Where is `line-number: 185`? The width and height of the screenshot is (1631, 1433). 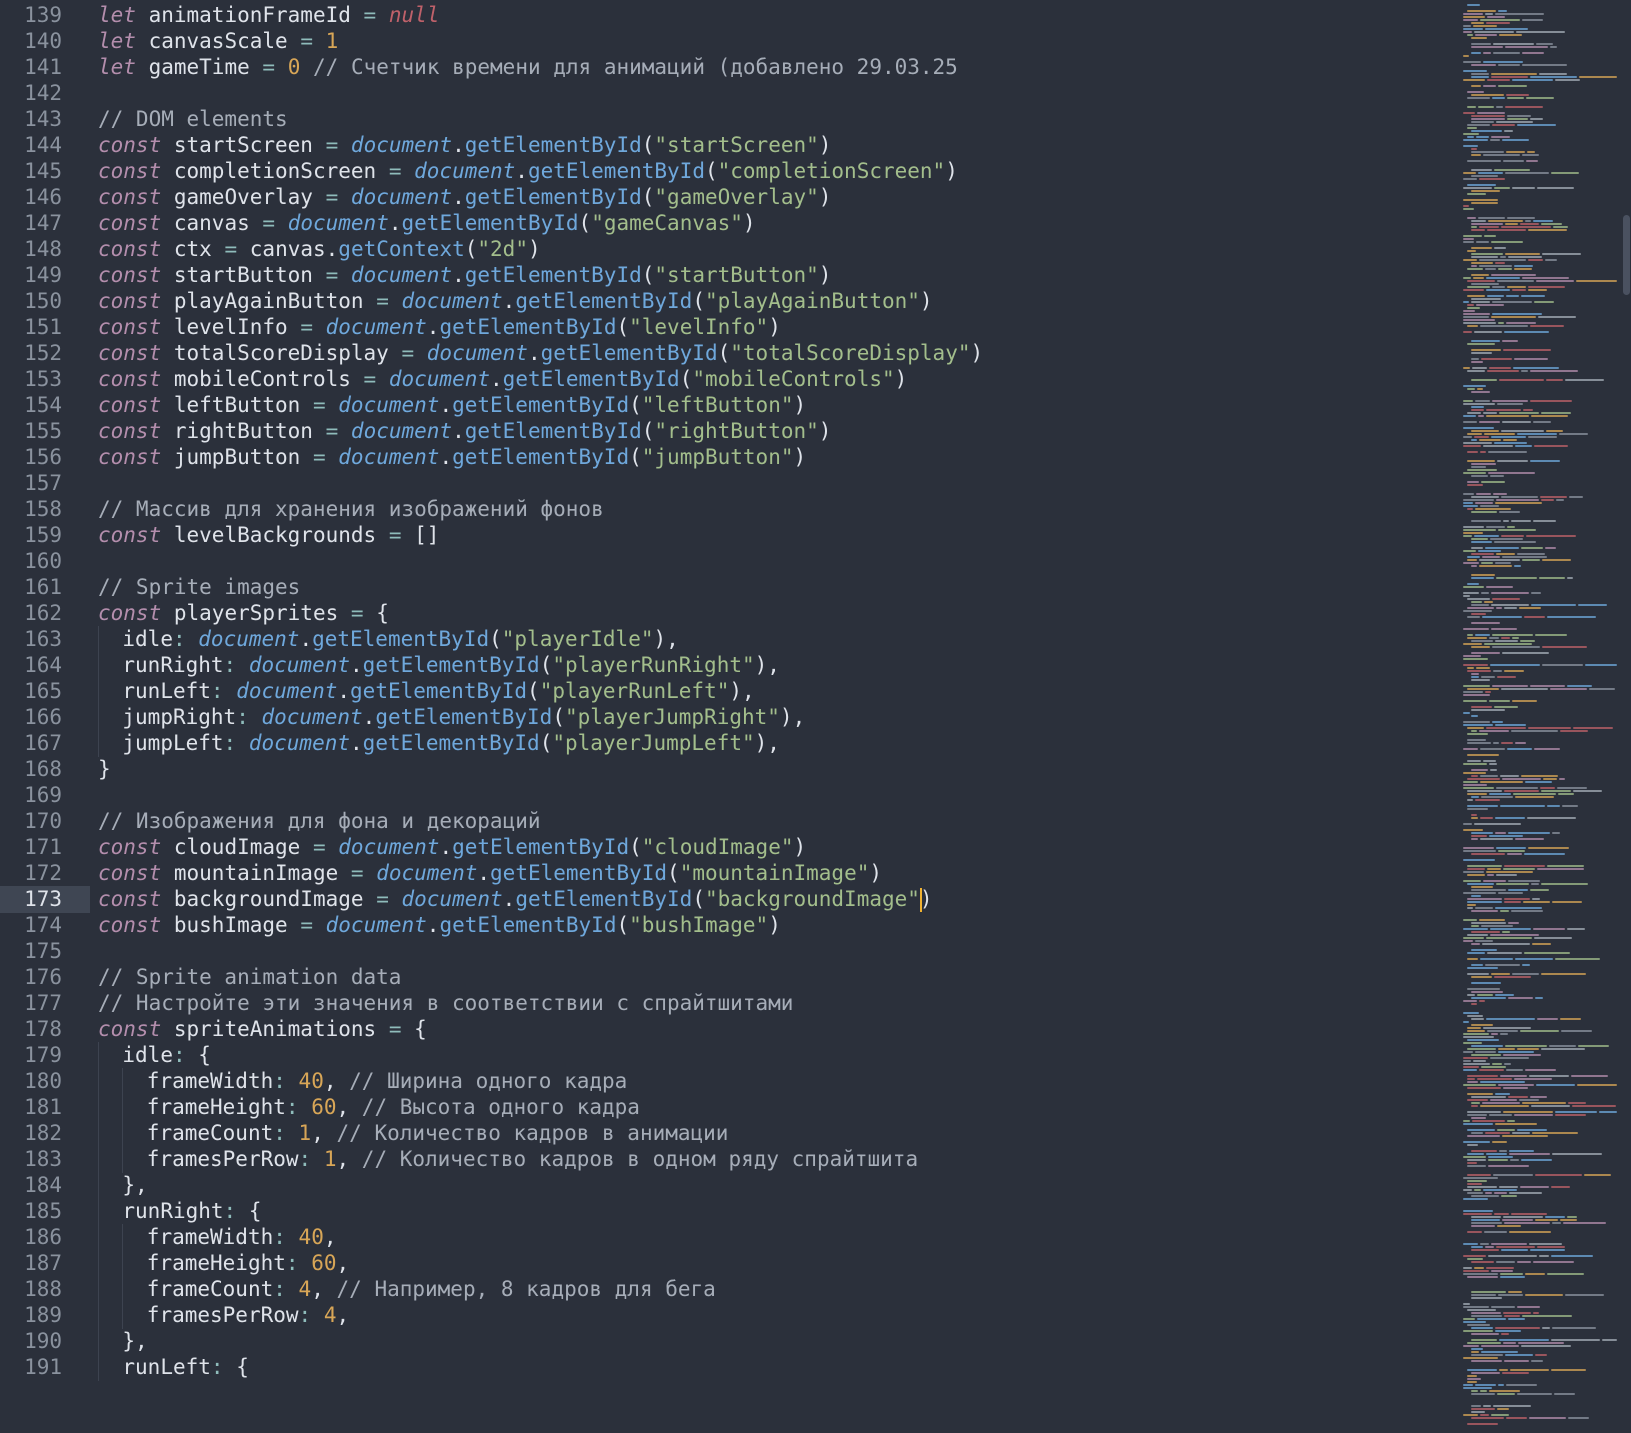 line-number: 185 is located at coordinates (43, 1211).